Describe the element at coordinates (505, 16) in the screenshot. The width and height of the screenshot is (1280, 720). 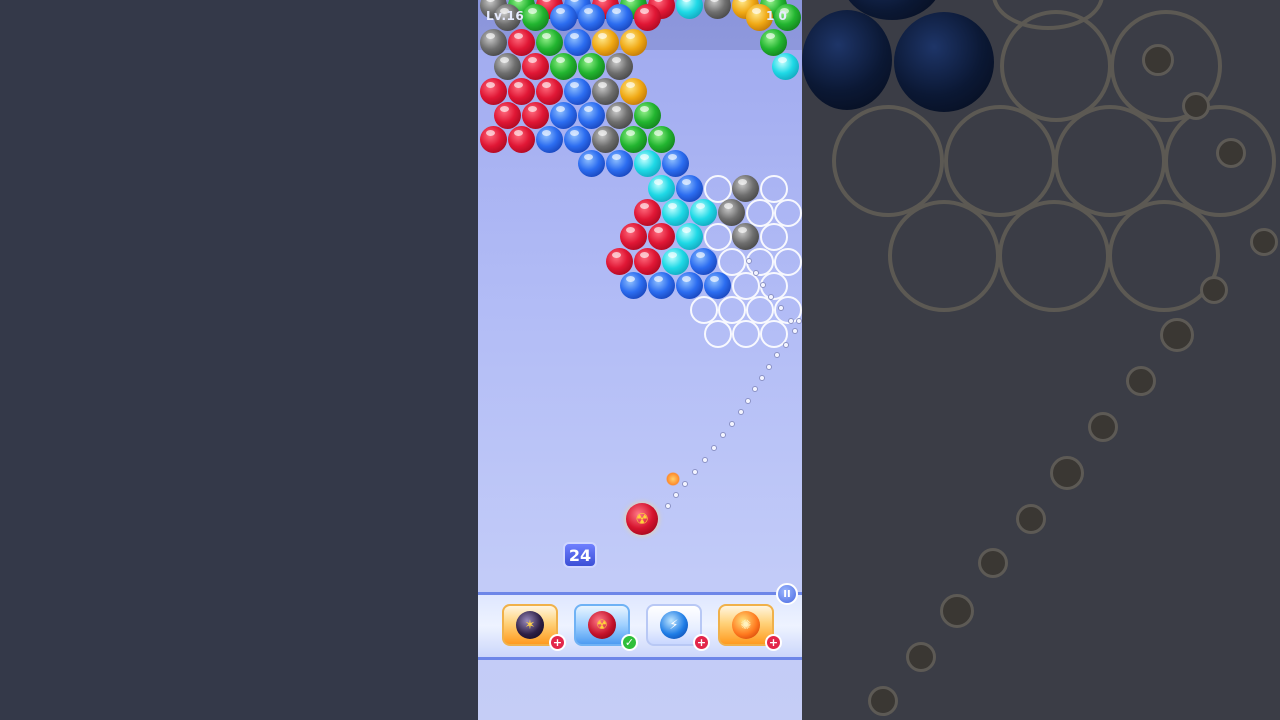
I see `level-label: Lv.16` at that location.